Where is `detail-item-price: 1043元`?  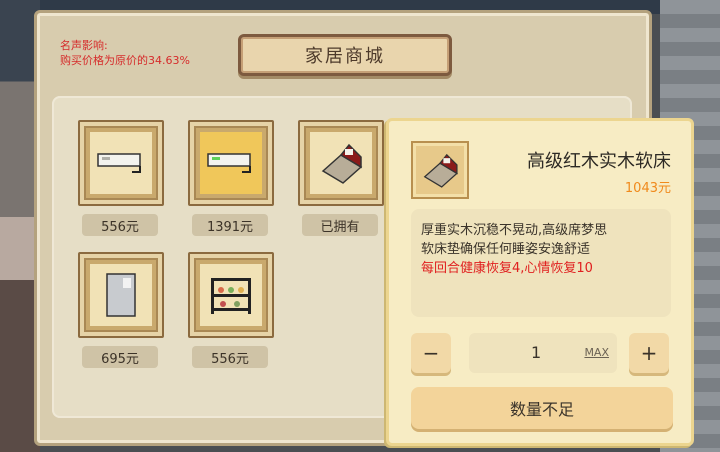 detail-item-price: 1043元 is located at coordinates (647, 188).